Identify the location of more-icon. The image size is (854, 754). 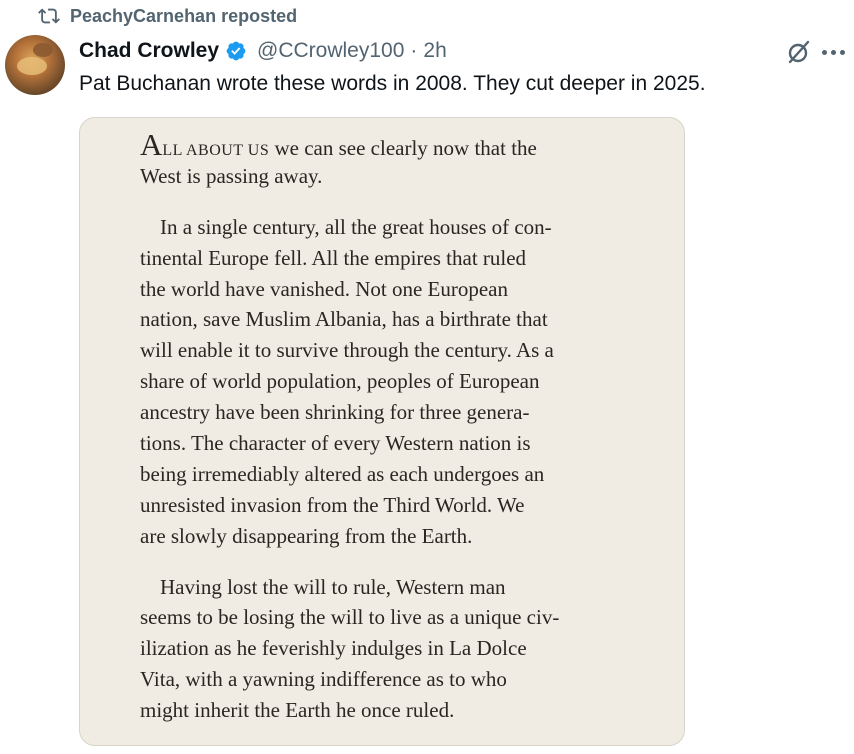
(835, 52).